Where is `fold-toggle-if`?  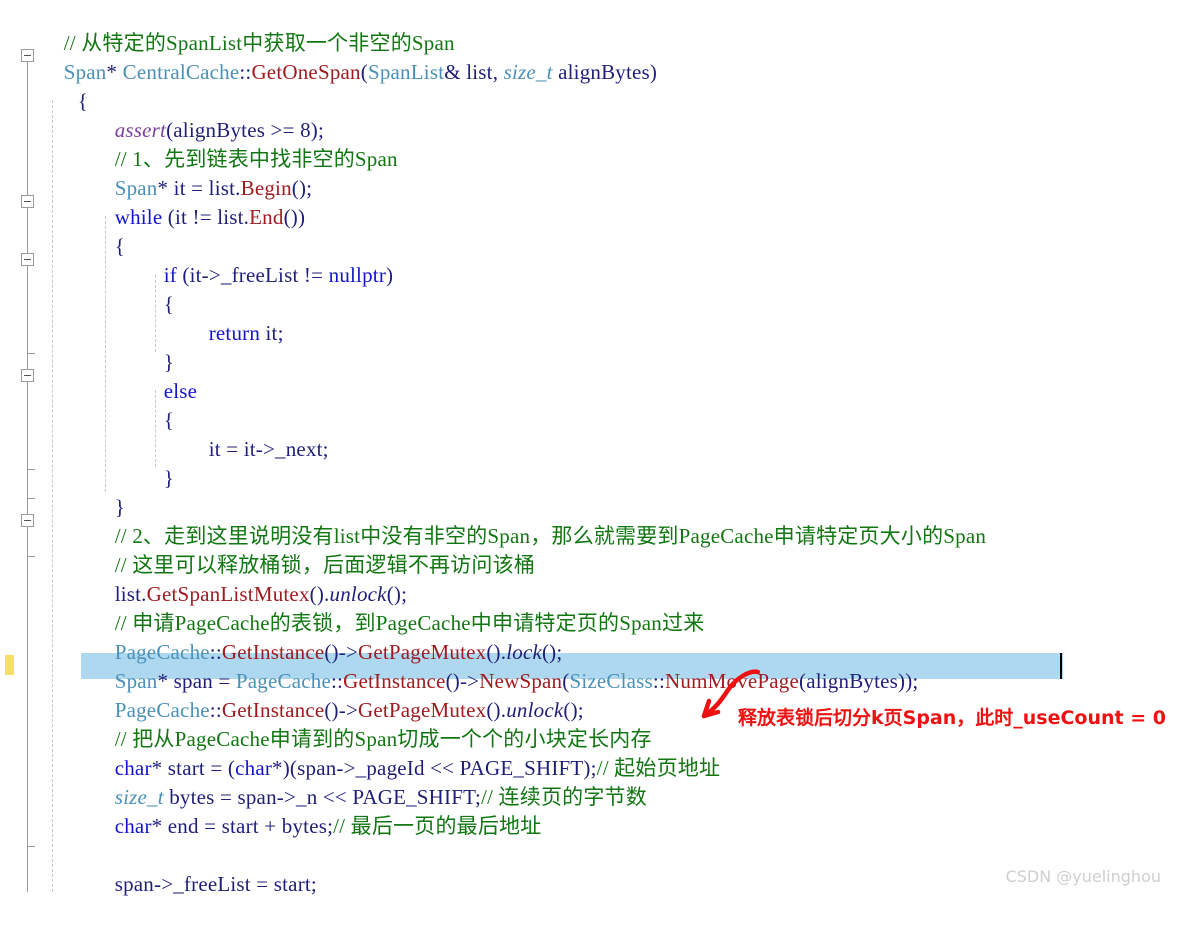 fold-toggle-if is located at coordinates (27, 259).